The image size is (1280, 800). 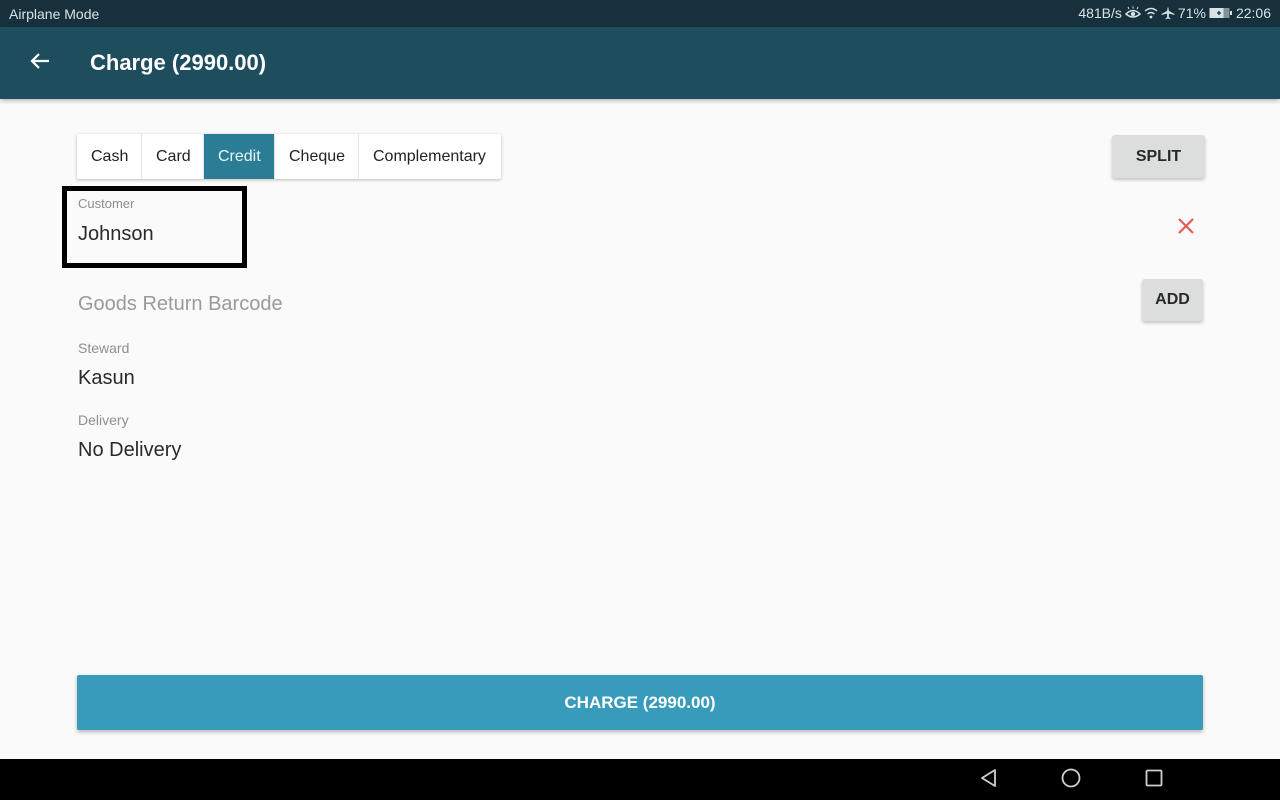 I want to click on steward-value: Kasun, so click(x=106, y=378).